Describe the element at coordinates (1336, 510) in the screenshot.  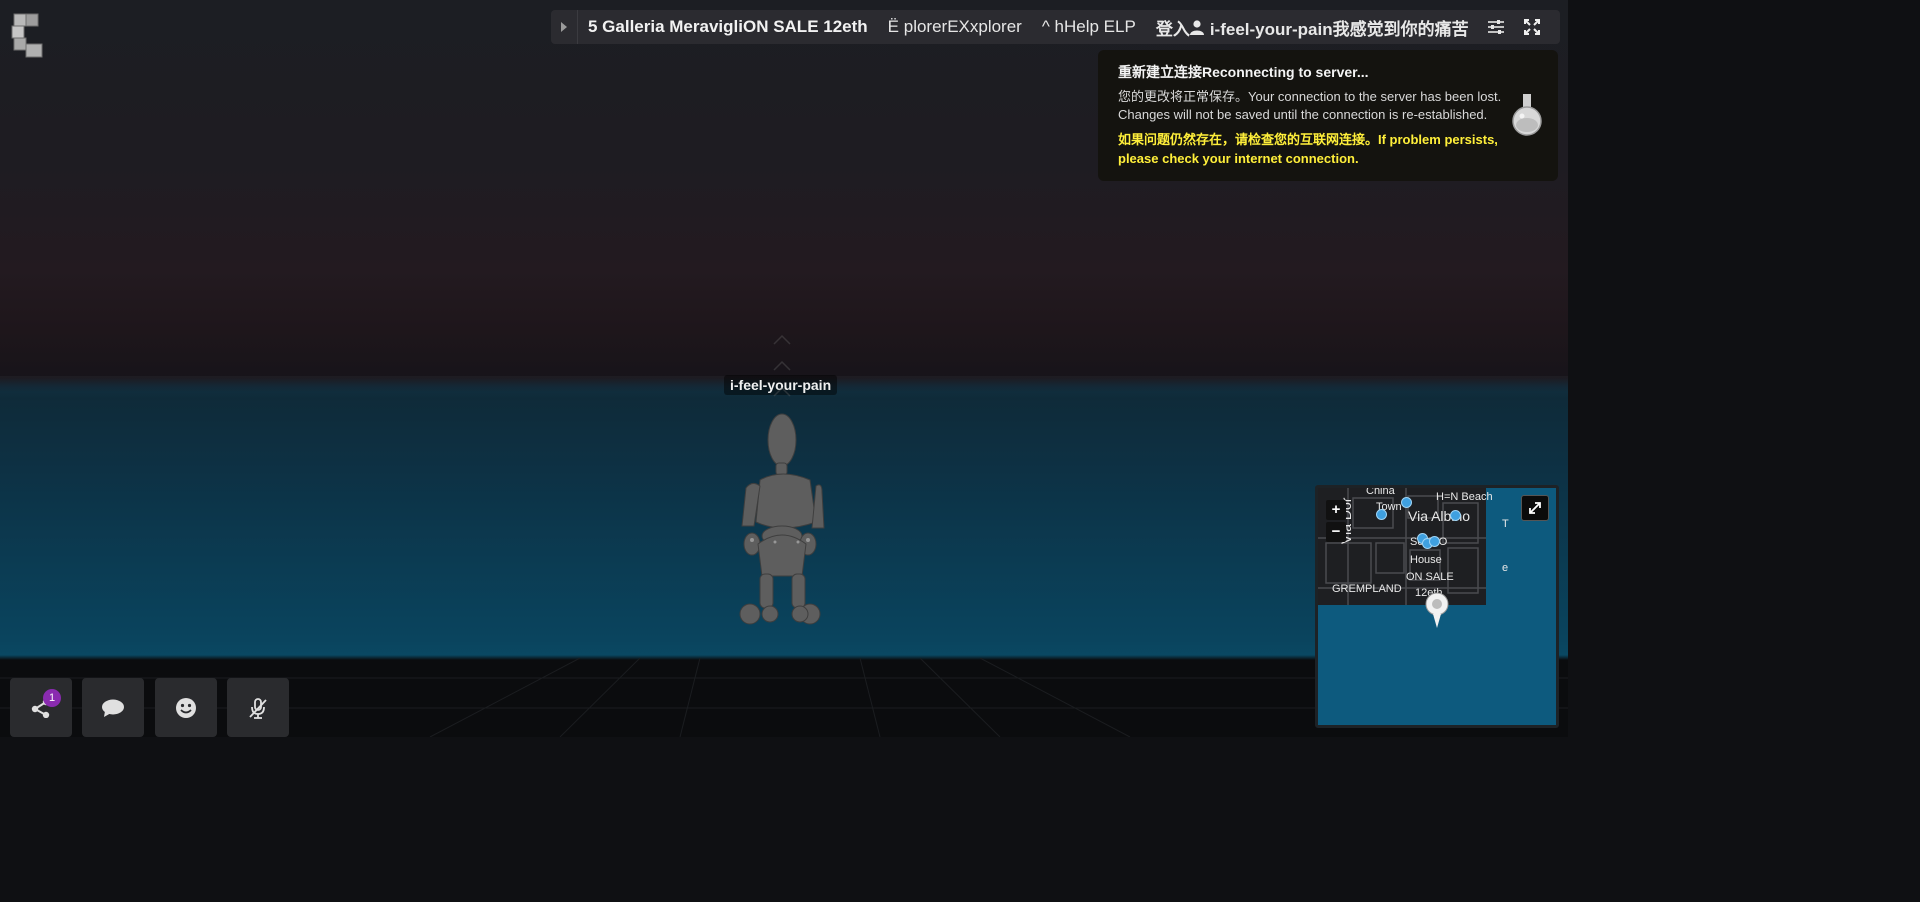
I see `map-zoom-in-button: +` at that location.